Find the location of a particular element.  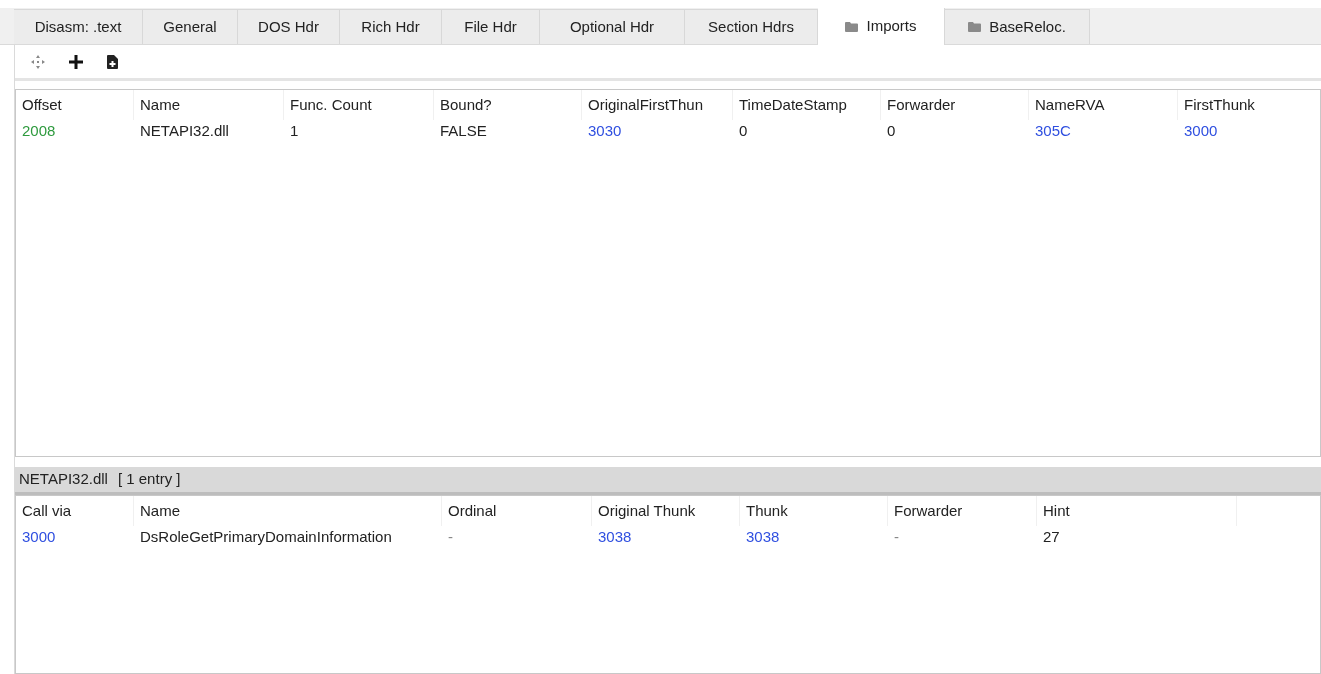

table-cell-text: NETAPI32.dll is located at coordinates (184, 130).